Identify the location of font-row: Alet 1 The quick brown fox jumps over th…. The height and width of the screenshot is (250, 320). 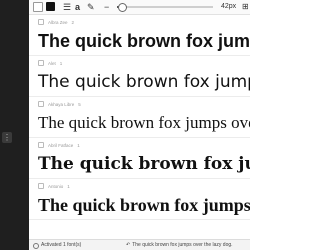
(139, 76).